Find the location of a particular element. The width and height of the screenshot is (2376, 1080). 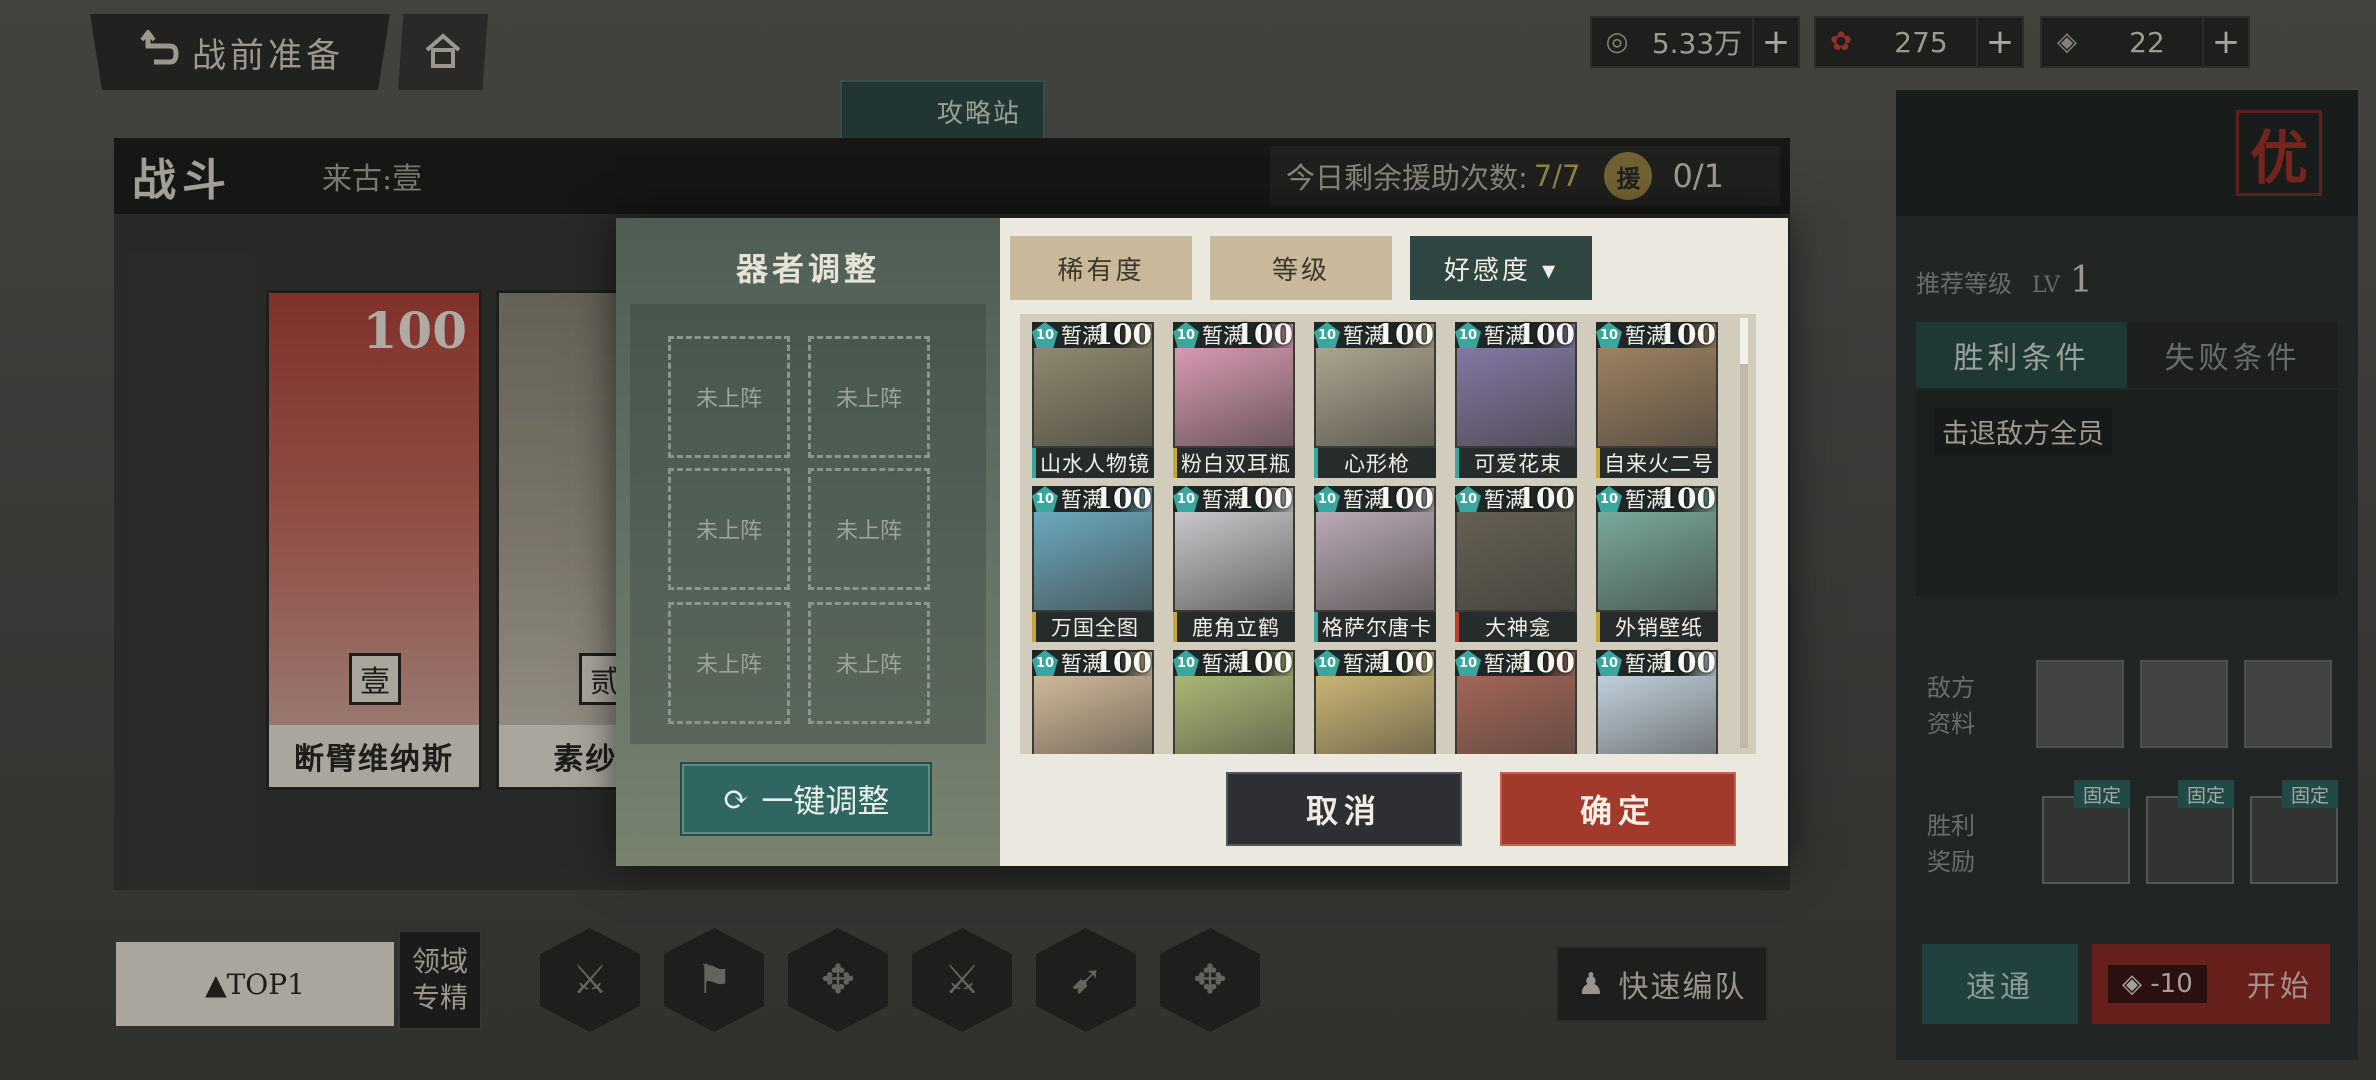

item-name: 外销壁纸 is located at coordinates (1657, 627).